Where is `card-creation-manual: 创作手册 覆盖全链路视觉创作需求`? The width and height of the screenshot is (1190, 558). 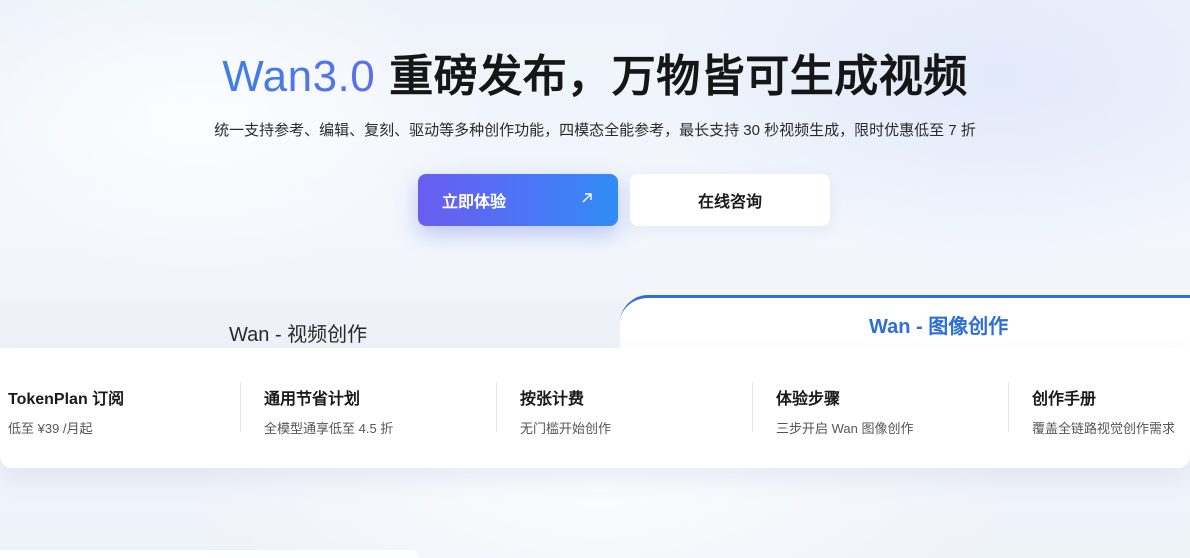
card-creation-manual: 创作手册 覆盖全链路视觉创作需求 is located at coordinates (1099, 408).